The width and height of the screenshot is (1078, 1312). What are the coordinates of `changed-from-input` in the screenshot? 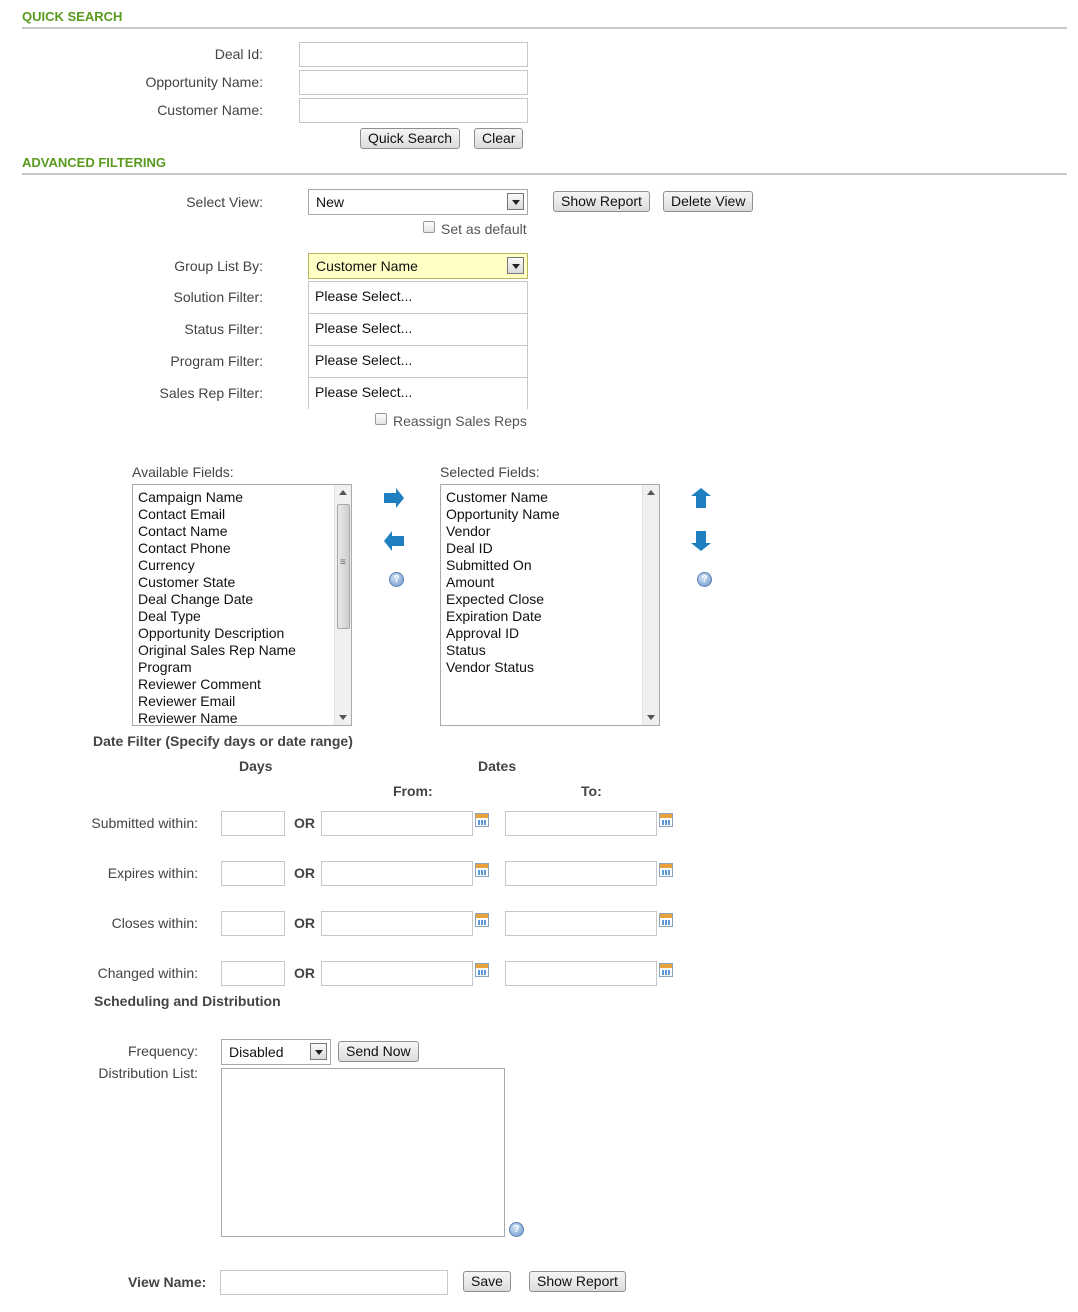 It's located at (397, 973).